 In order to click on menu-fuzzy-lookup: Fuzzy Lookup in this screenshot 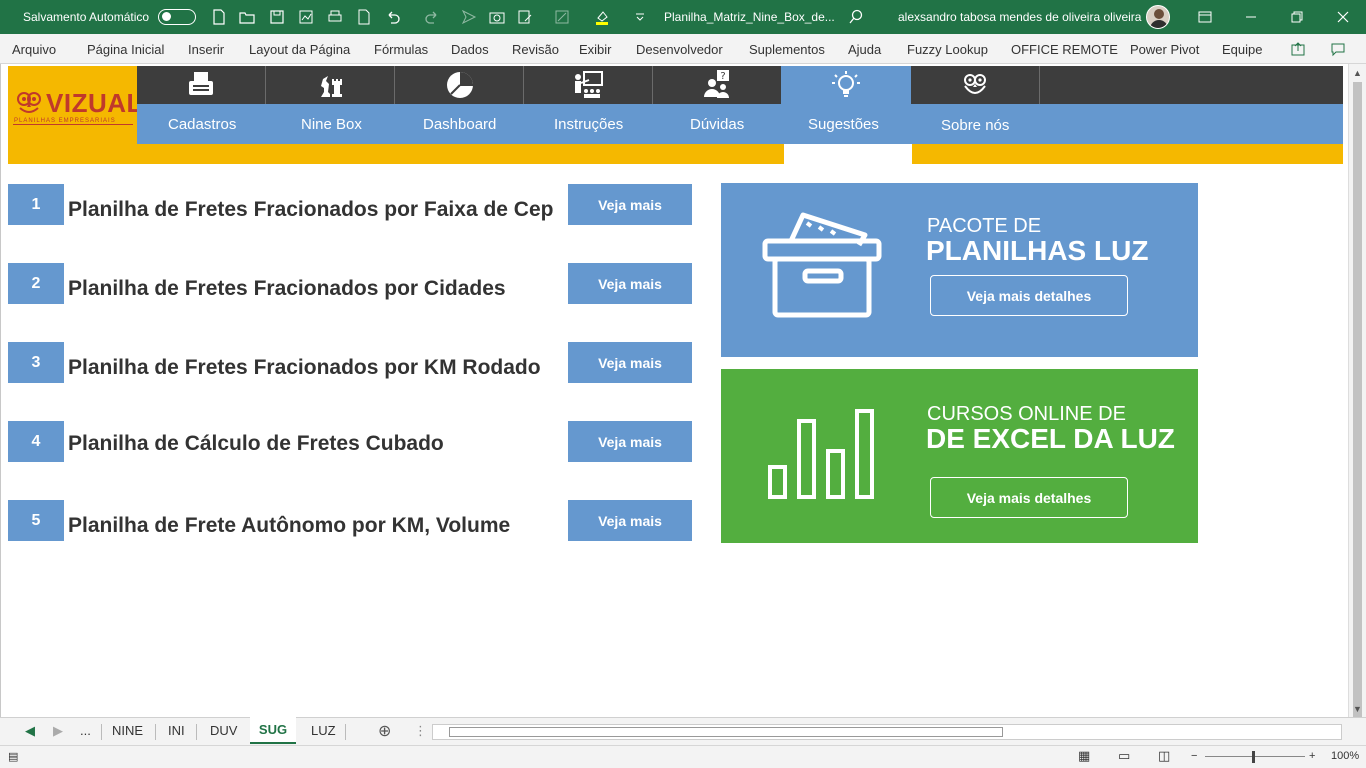, I will do `click(947, 49)`.